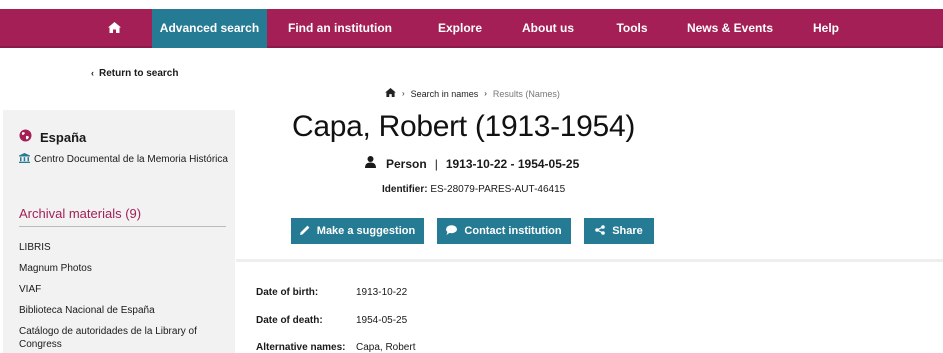 The width and height of the screenshot is (943, 353). I want to click on person-icon, so click(370, 163).